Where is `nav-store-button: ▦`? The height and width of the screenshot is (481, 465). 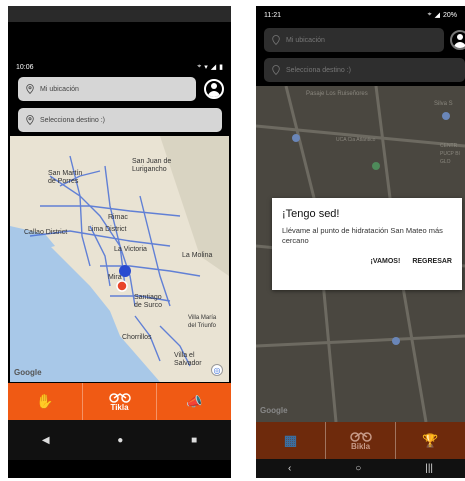 nav-store-button: ▦ is located at coordinates (291, 440).